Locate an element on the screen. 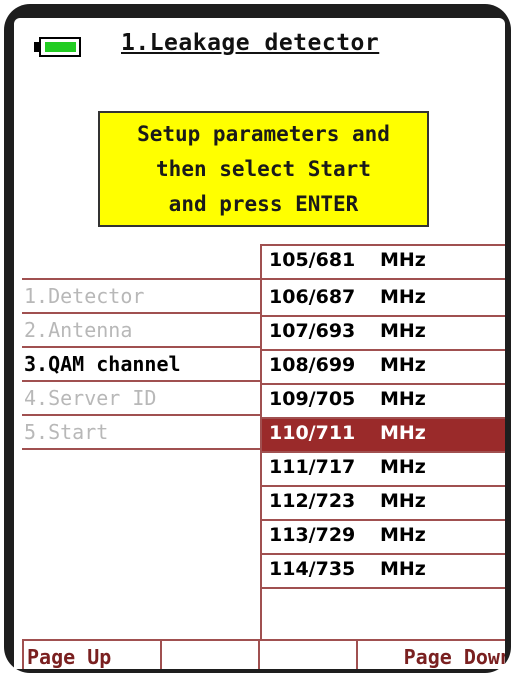 The image size is (515, 677). softkey-3-button is located at coordinates (309, 655).